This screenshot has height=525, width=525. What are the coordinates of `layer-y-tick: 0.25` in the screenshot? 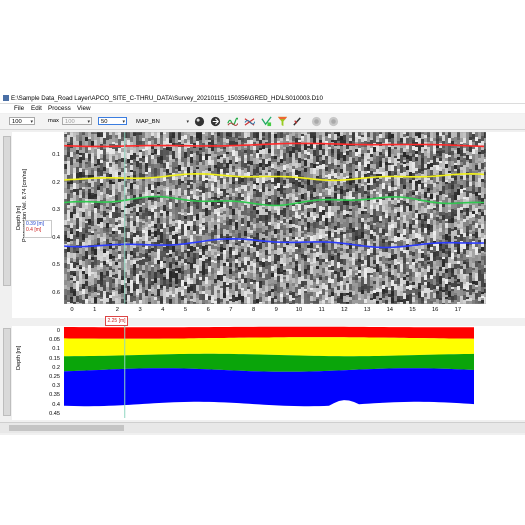 It's located at (54, 377).